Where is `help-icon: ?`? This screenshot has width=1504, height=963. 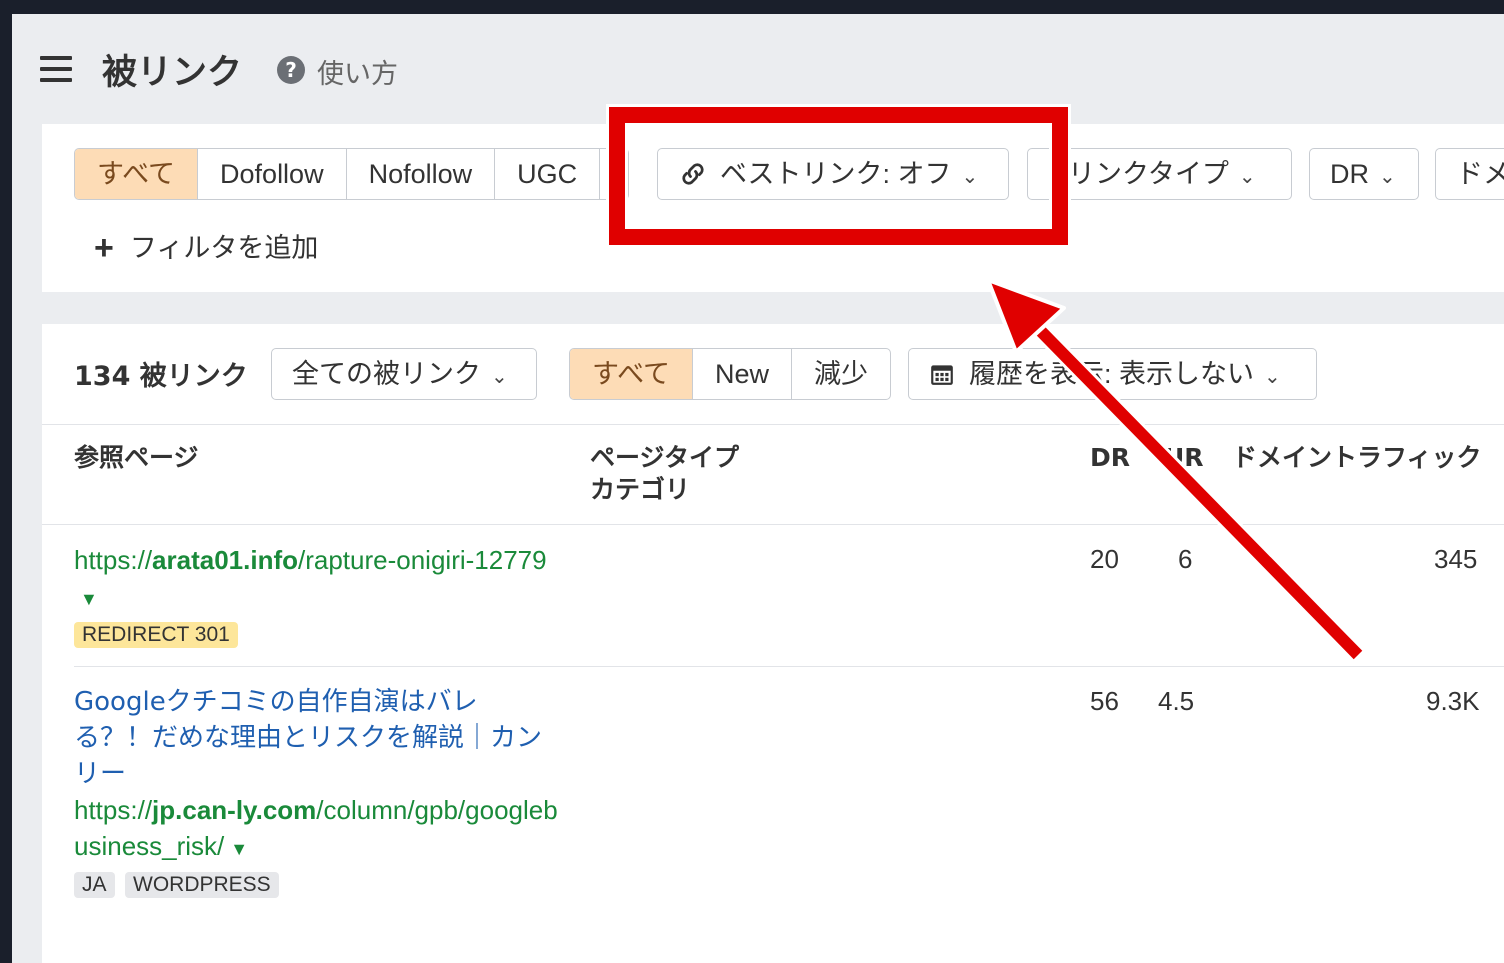 help-icon: ? is located at coordinates (291, 70).